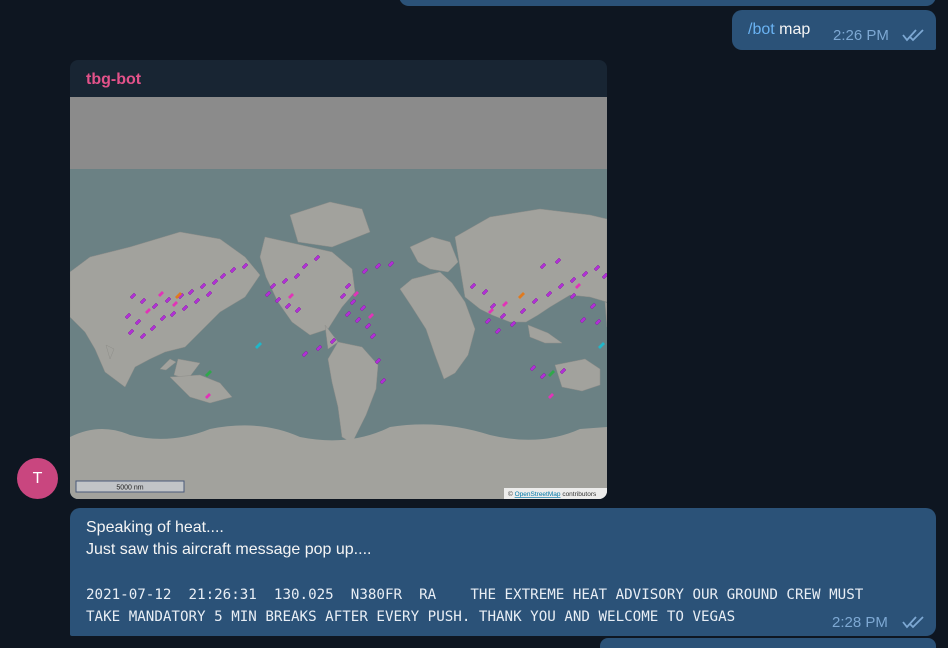 Image resolution: width=948 pixels, height=648 pixels. Describe the element at coordinates (795, 29) in the screenshot. I see `command-argument: map` at that location.